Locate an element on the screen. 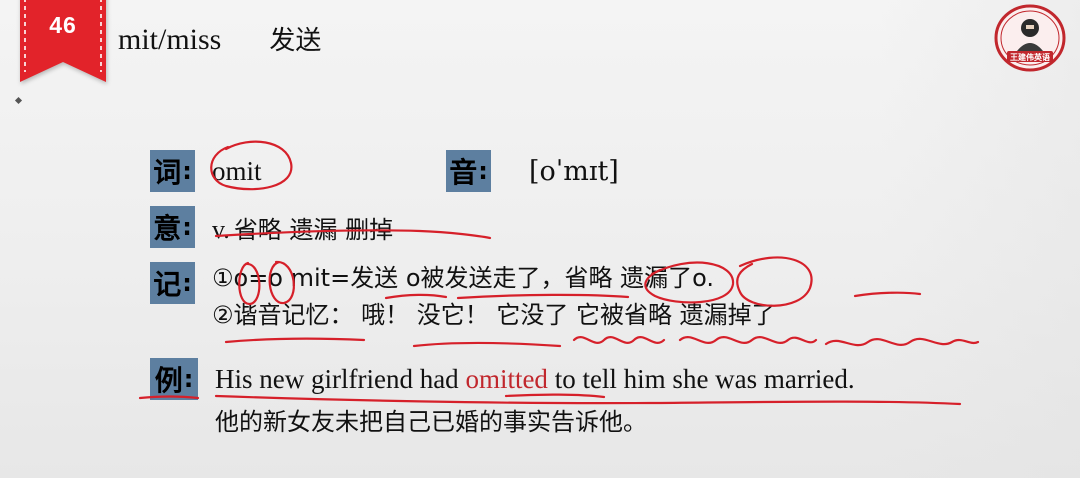 The height and width of the screenshot is (478, 1080). slide-number: 46 is located at coordinates (63, 25).